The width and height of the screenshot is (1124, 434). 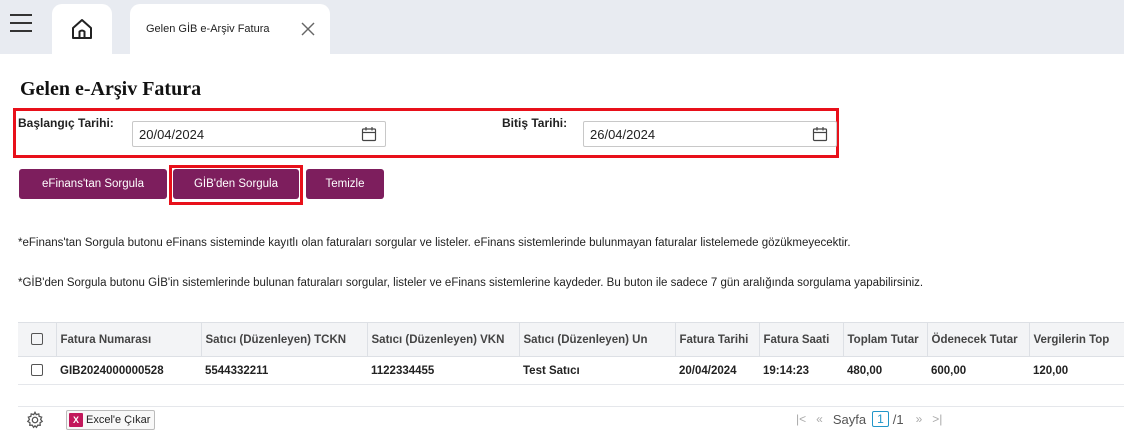 I want to click on column-header: Satıcı (Düzenleyen) Un, so click(x=597, y=339).